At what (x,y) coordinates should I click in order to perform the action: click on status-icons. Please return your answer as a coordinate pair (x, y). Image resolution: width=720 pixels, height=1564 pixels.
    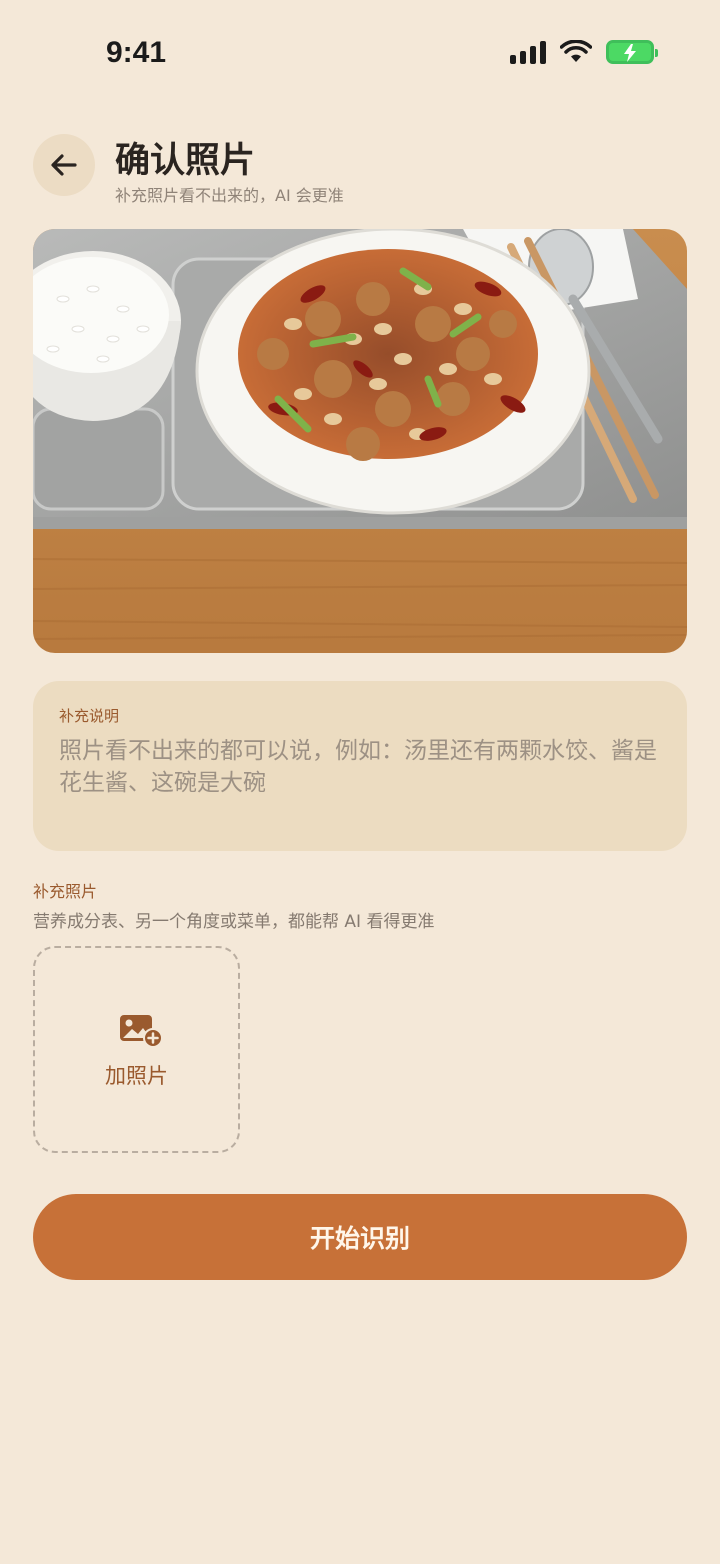
    Looking at the image, I should click on (584, 52).